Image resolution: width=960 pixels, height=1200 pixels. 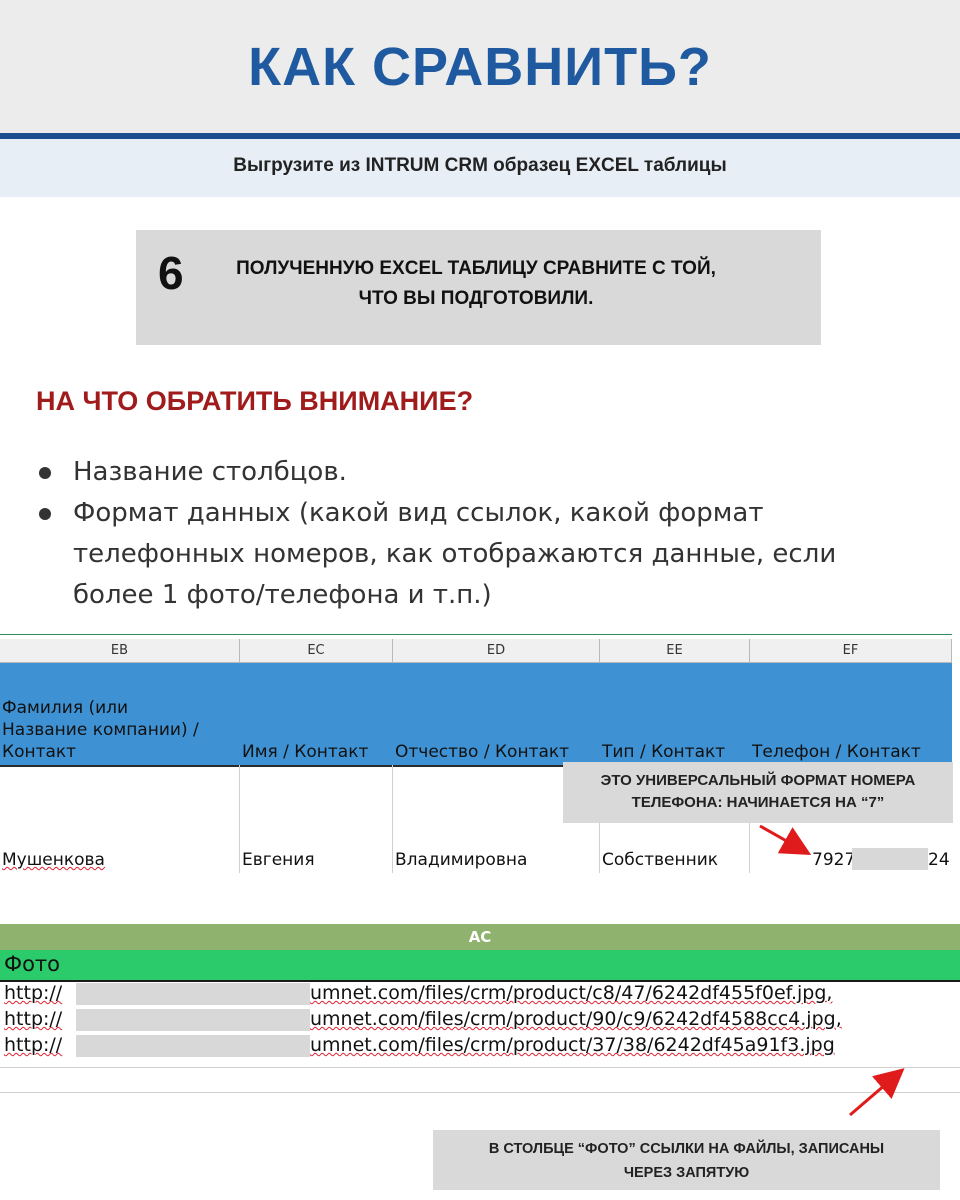 What do you see at coordinates (877, 1092) in the screenshot?
I see `arrow-photo-icon` at bounding box center [877, 1092].